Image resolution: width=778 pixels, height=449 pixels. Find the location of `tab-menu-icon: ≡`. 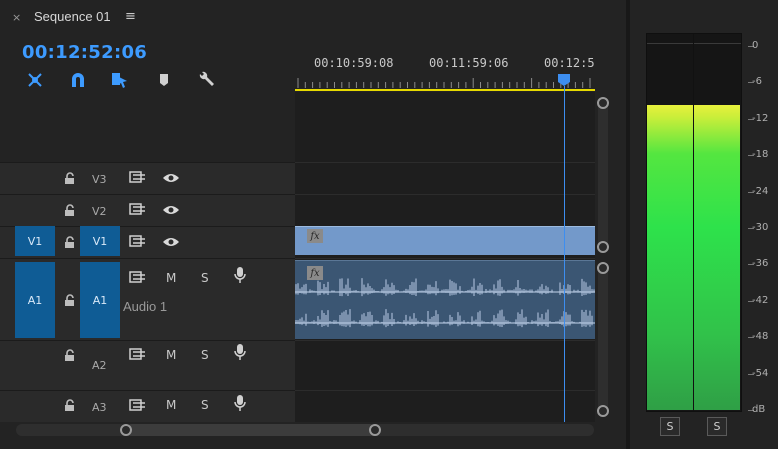

tab-menu-icon: ≡ is located at coordinates (130, 16).